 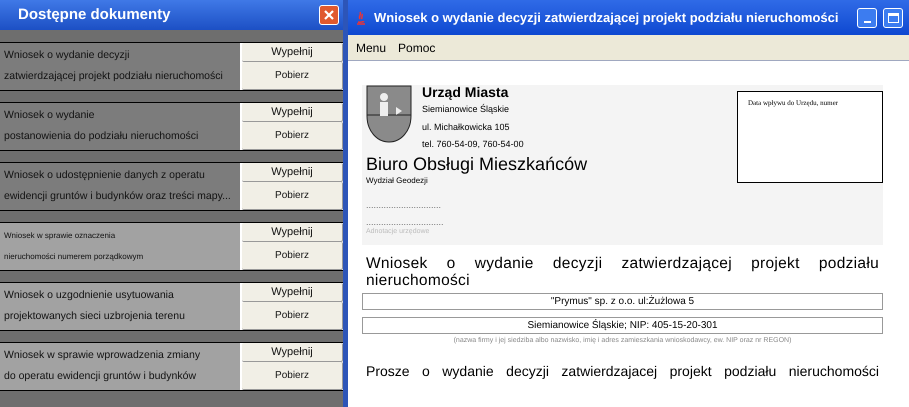 What do you see at coordinates (74, 257) in the screenshot?
I see `document-name: nieruchomości numerem porządkowym` at bounding box center [74, 257].